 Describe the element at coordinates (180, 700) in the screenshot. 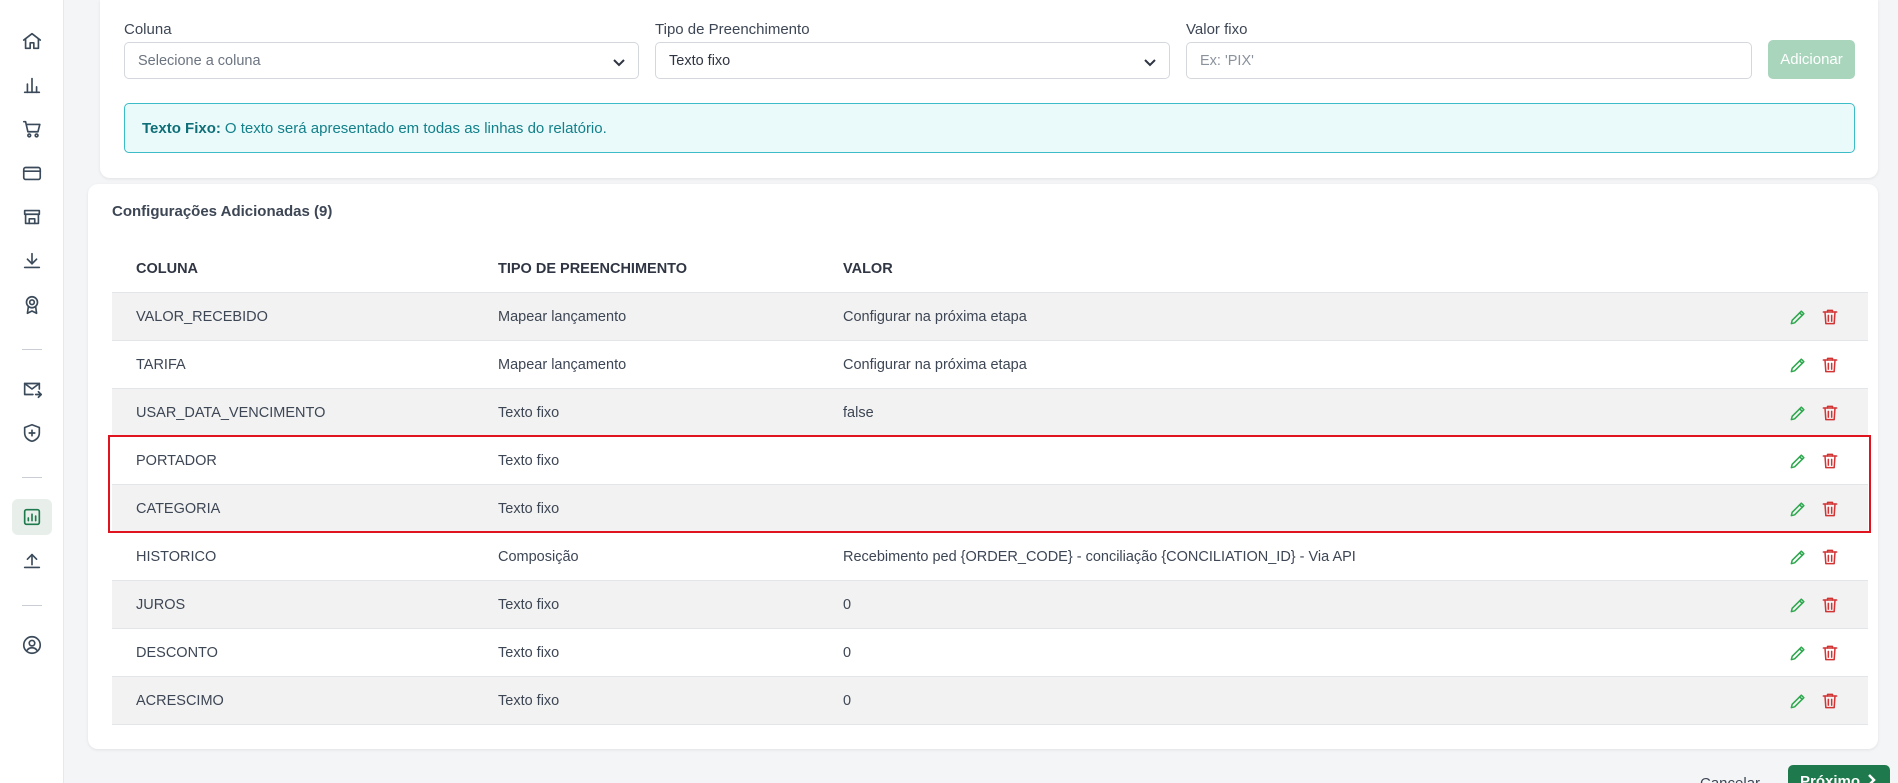

I see `cell-coluna: ACRESCIMO` at that location.